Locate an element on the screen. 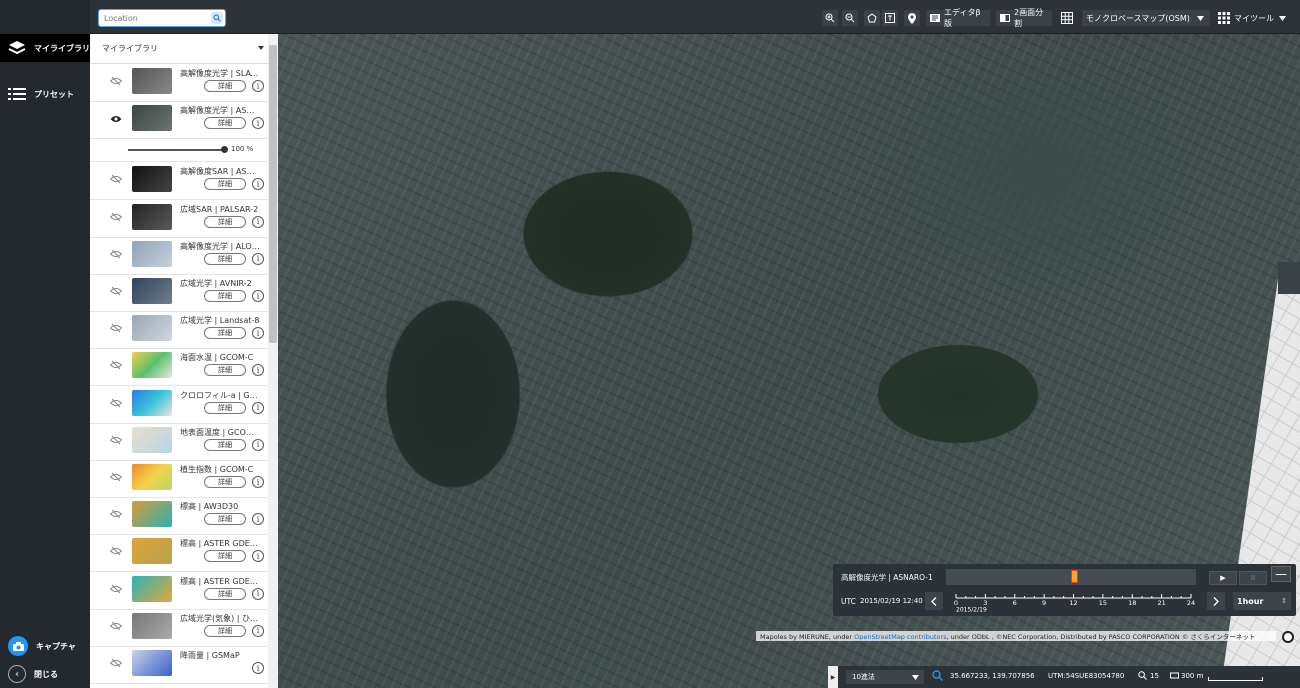  layer-thumbnail is located at coordinates (152, 291).